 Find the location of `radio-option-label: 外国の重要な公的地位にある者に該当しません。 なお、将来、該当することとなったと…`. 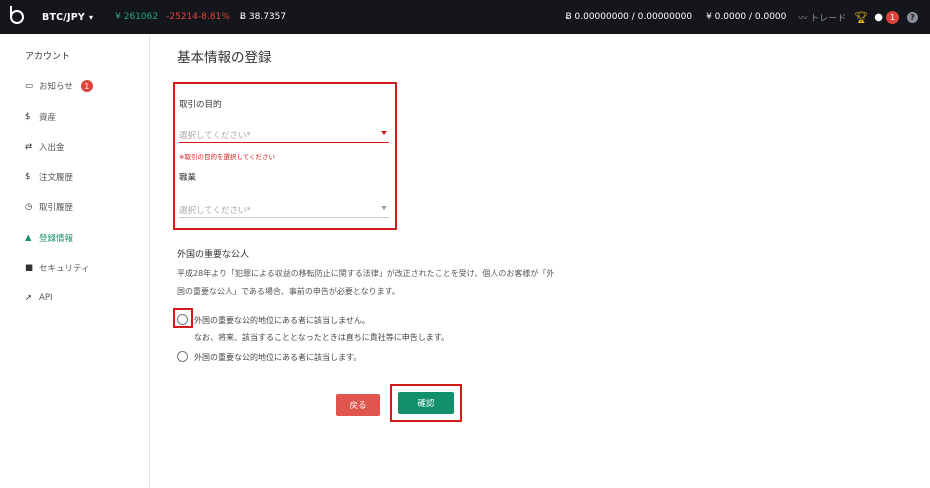

radio-option-label: 外国の重要な公的地位にある者に該当しません。 なお、将来、該当することとなったと… is located at coordinates (321, 329).